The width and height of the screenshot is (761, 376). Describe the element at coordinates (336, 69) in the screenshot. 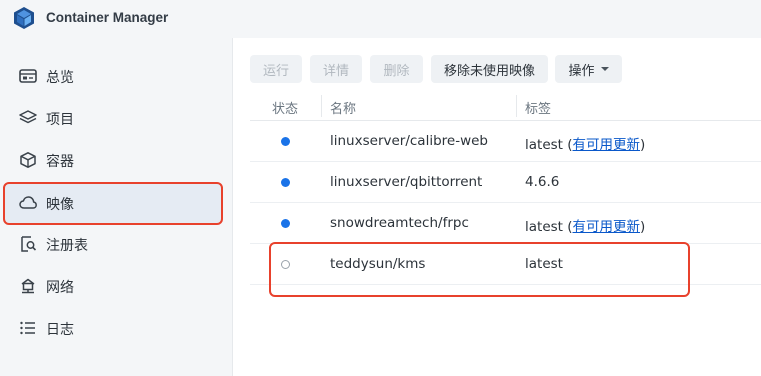

I see `details-button: 详情` at that location.